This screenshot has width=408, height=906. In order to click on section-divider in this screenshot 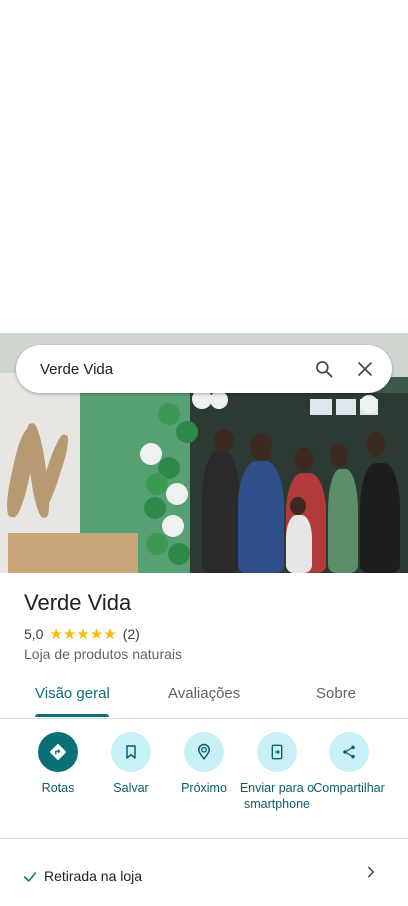, I will do `click(204, 838)`.